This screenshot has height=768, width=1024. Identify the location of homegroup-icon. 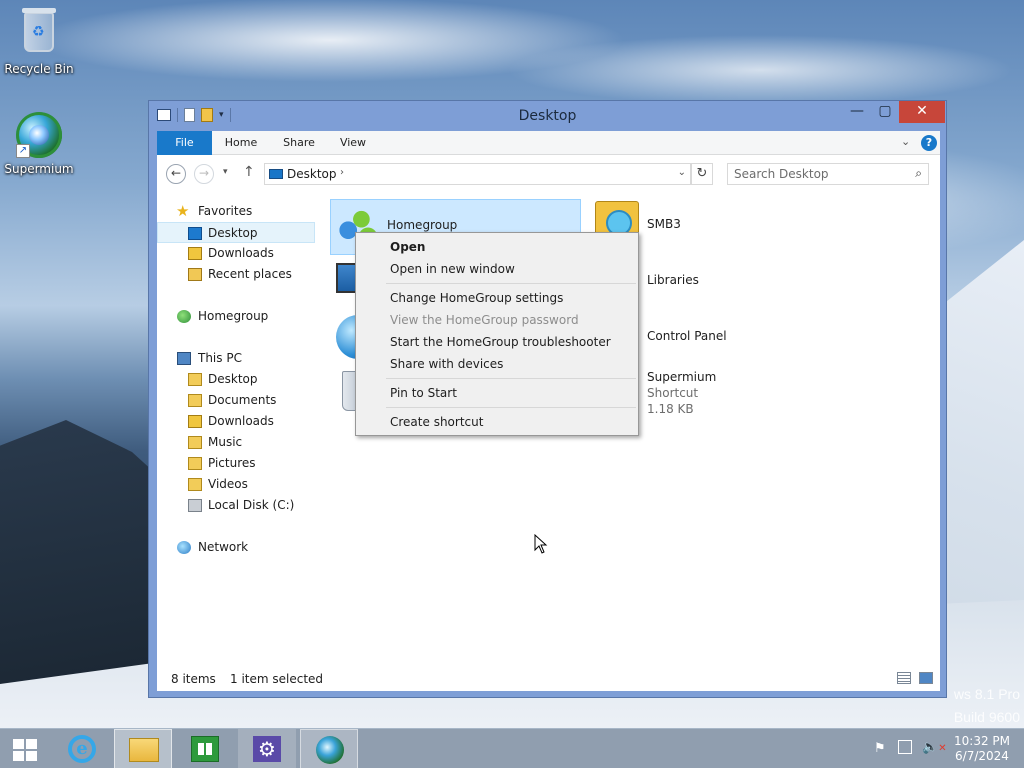
(184, 316).